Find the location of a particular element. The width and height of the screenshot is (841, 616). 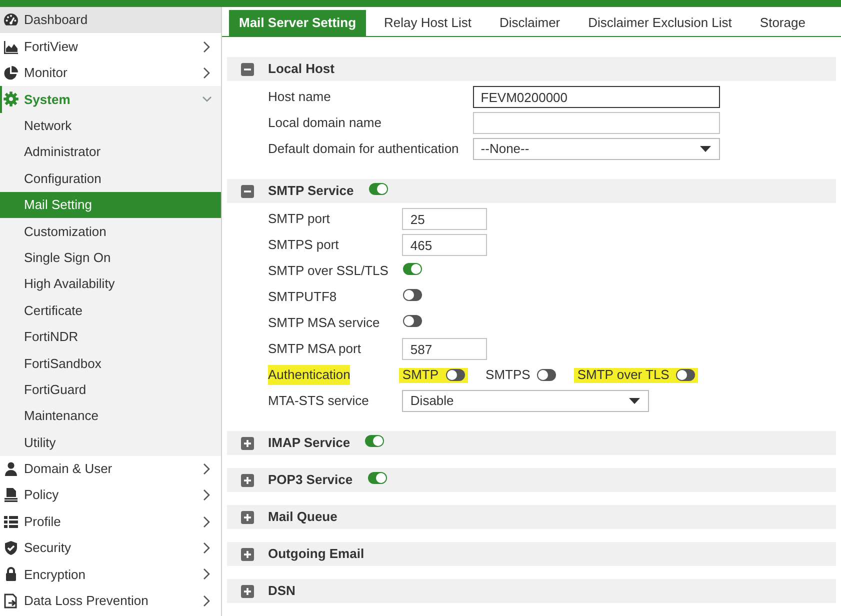

sidebar-item: Administrator is located at coordinates (110, 152).